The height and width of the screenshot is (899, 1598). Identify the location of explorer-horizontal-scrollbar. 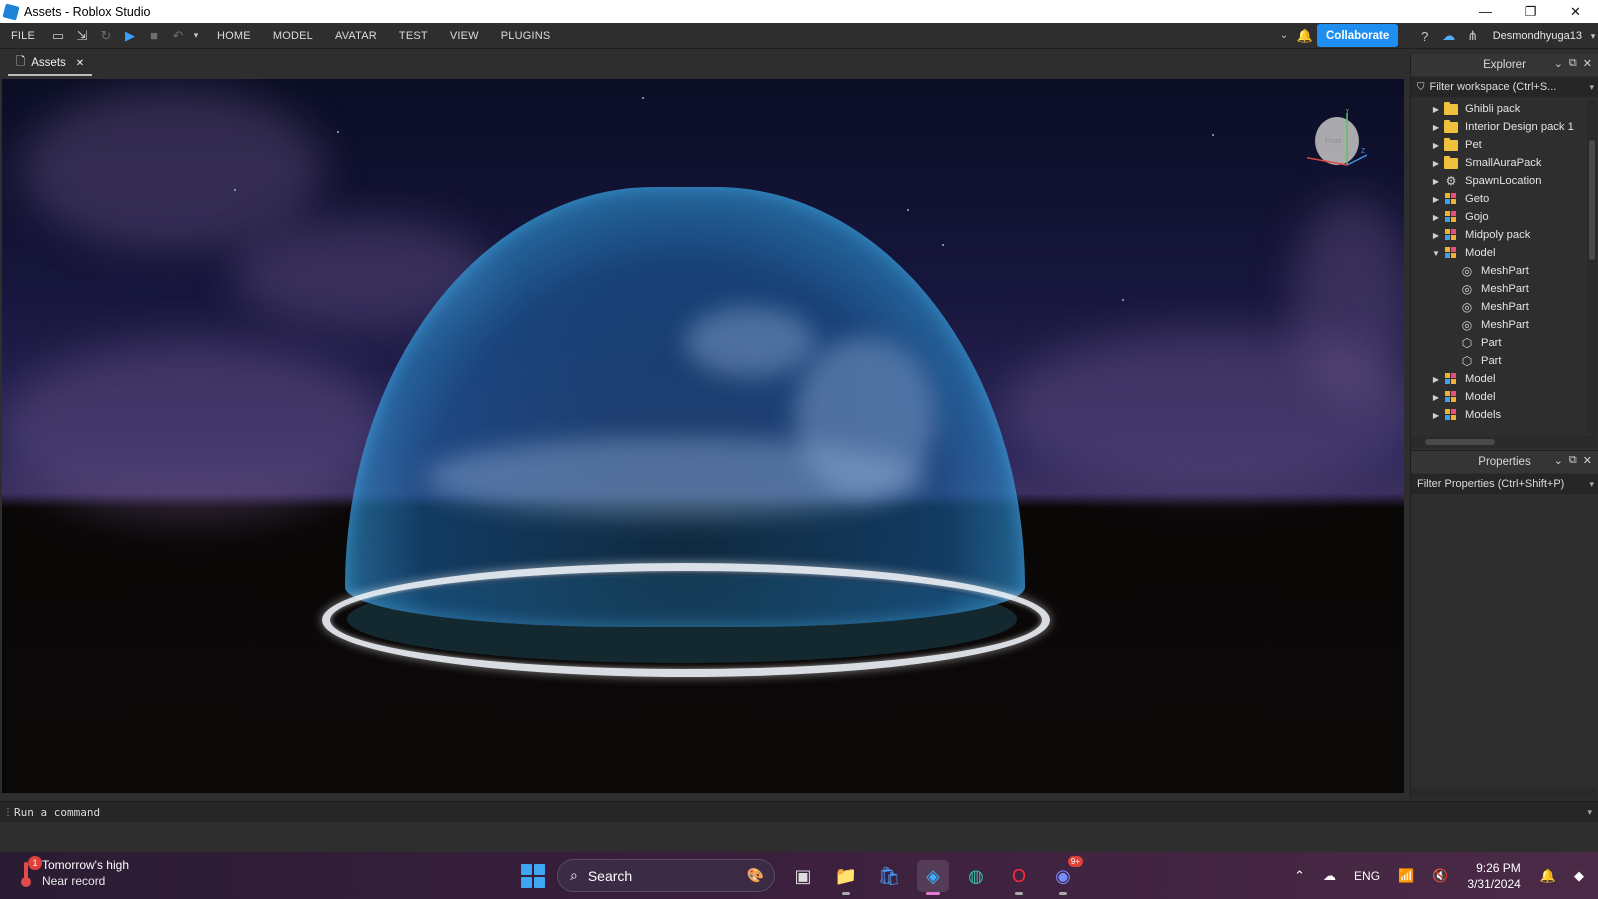
(1504, 442).